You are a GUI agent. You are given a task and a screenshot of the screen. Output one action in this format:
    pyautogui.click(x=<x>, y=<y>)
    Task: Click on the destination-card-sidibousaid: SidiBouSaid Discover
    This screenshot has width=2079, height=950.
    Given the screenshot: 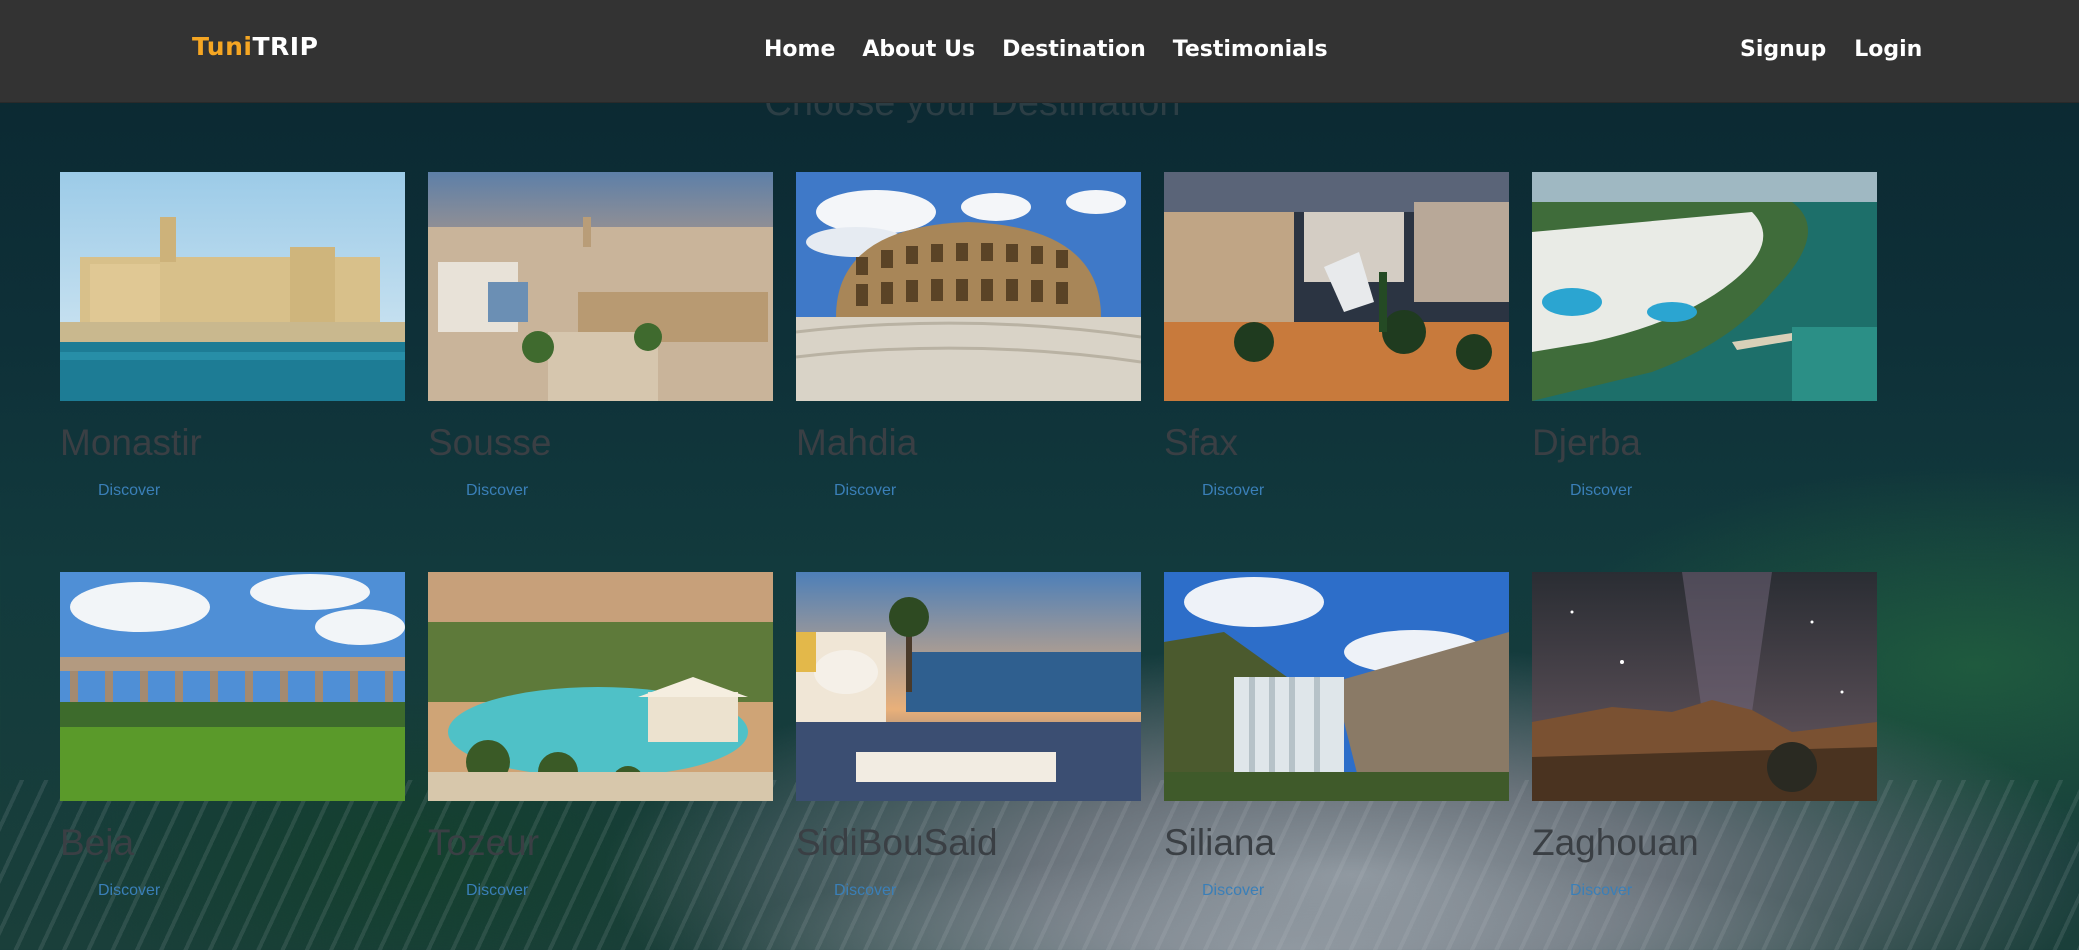 What is the action you would take?
    pyautogui.click(x=968, y=761)
    